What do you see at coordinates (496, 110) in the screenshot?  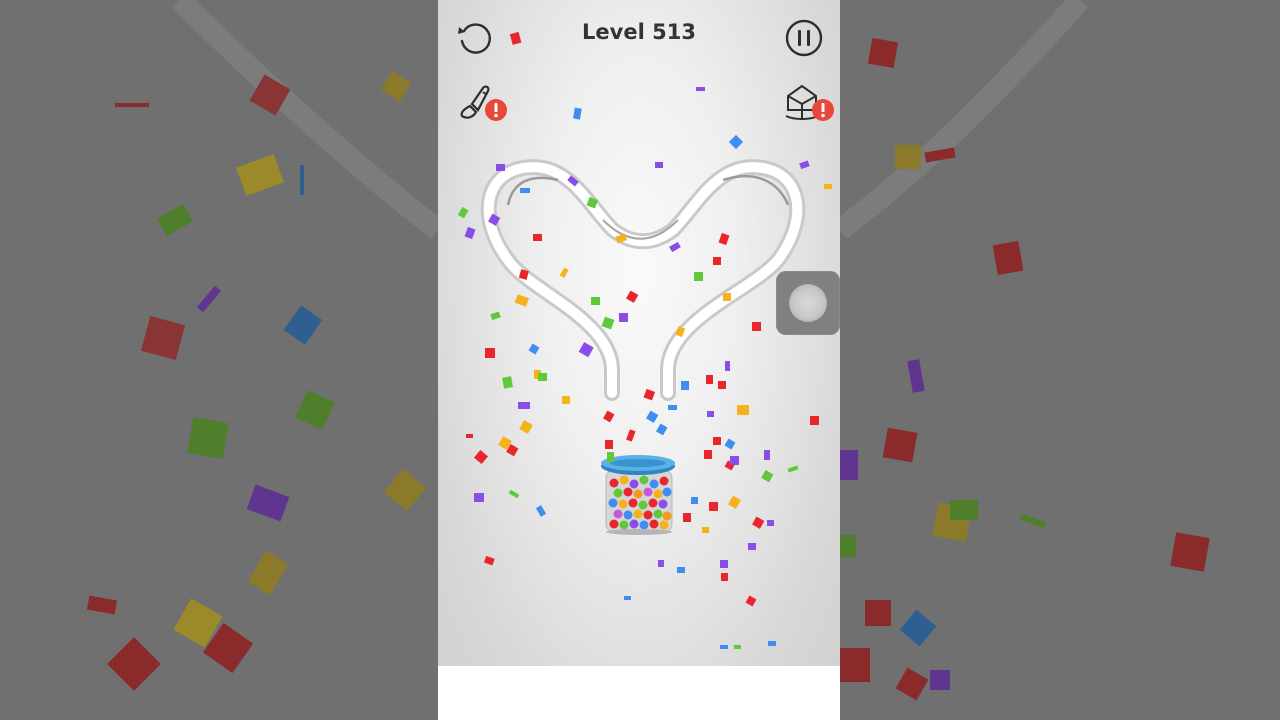 I see `paint-brush-alert-icon` at bounding box center [496, 110].